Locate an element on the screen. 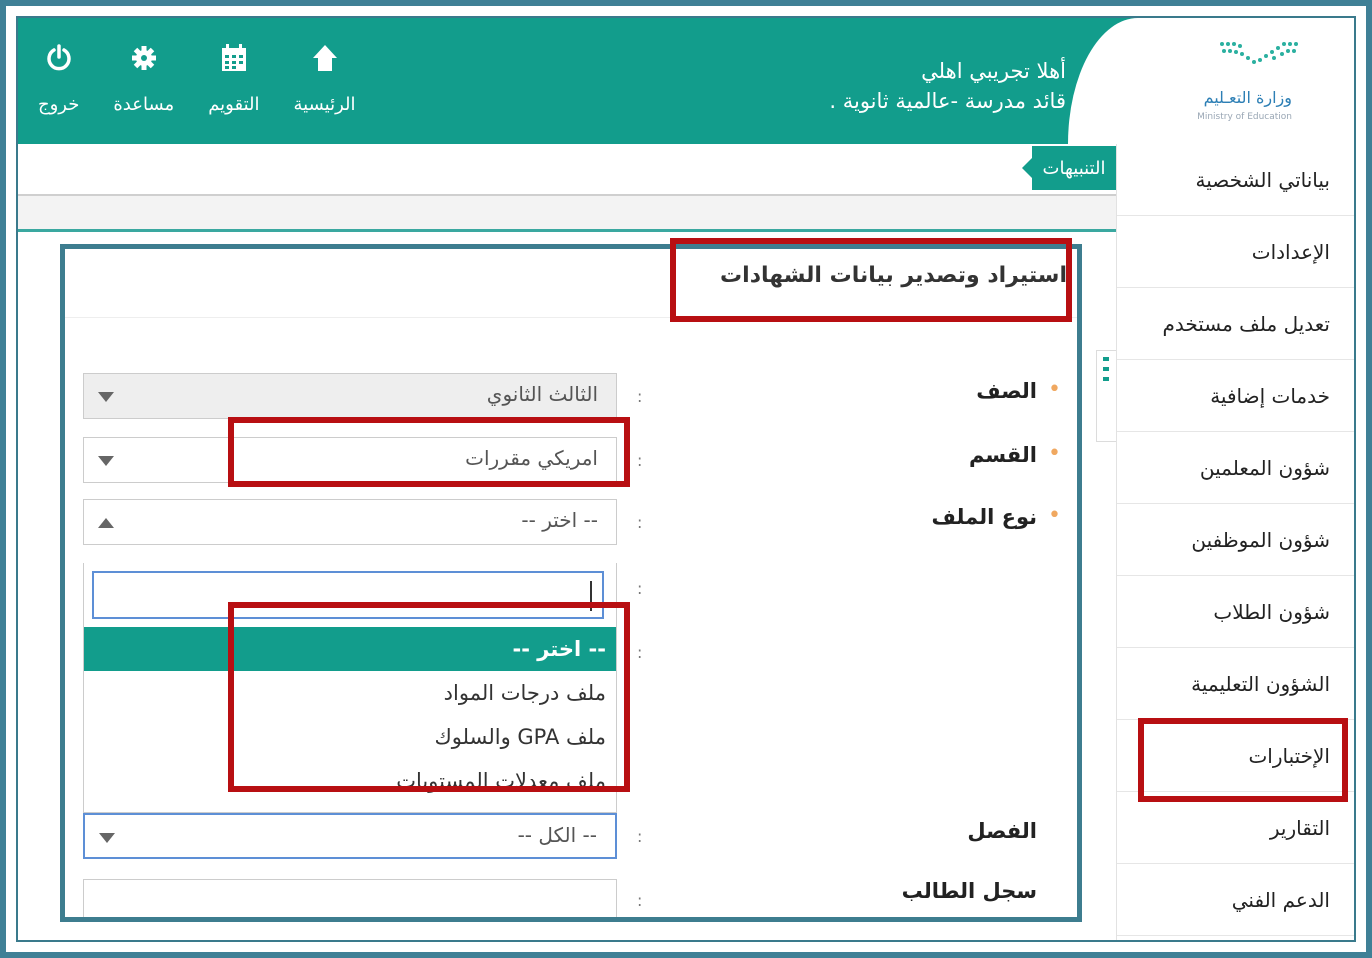  semester-select: -- الكل -- is located at coordinates (350, 836).